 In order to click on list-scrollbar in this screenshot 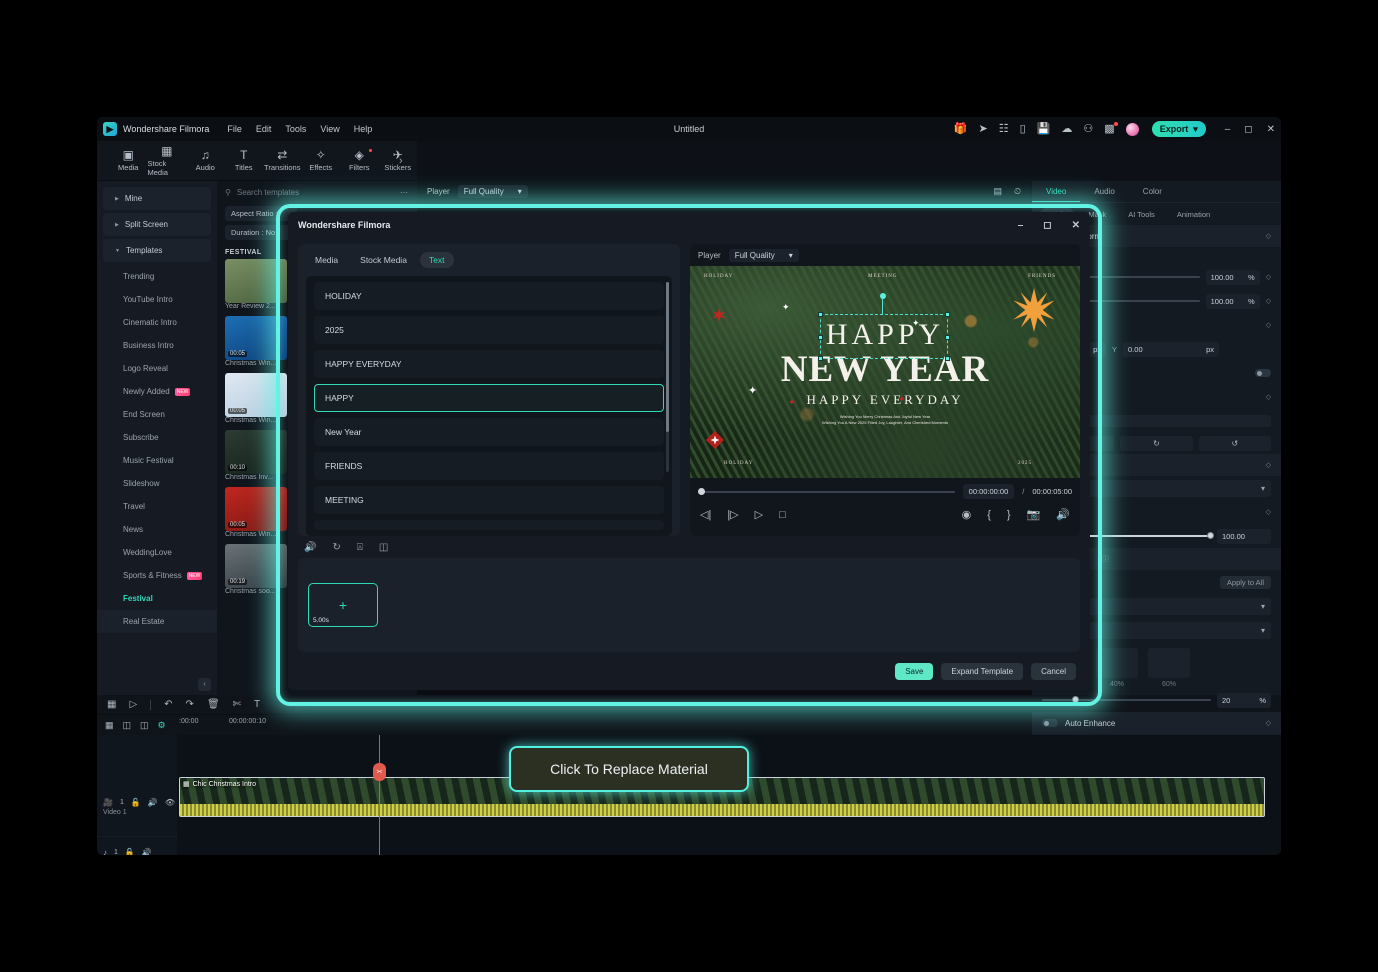, I will do `click(667, 377)`.